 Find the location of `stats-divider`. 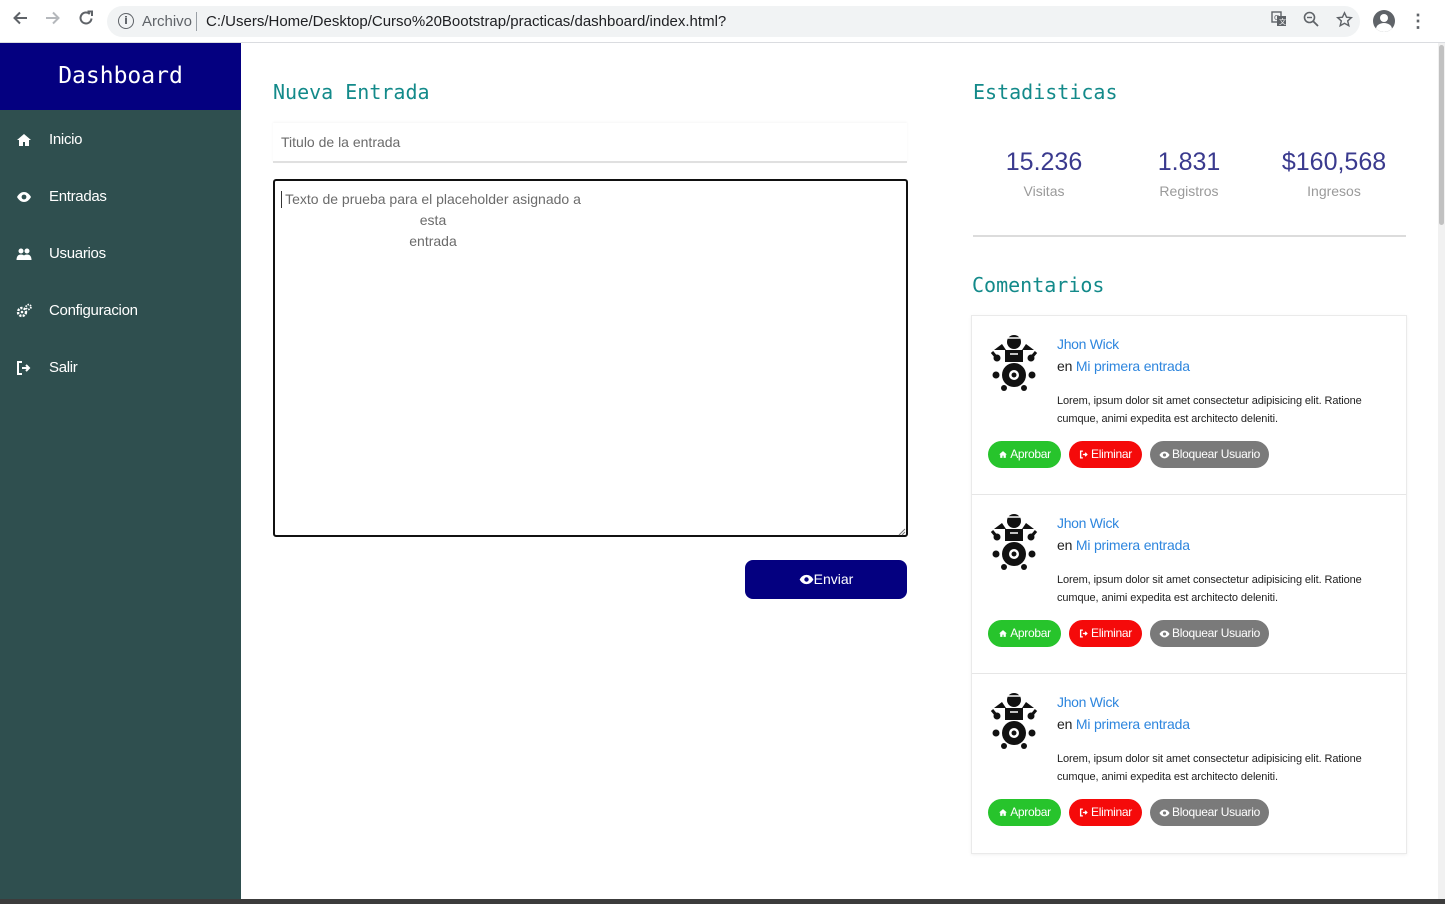

stats-divider is located at coordinates (1189, 236).